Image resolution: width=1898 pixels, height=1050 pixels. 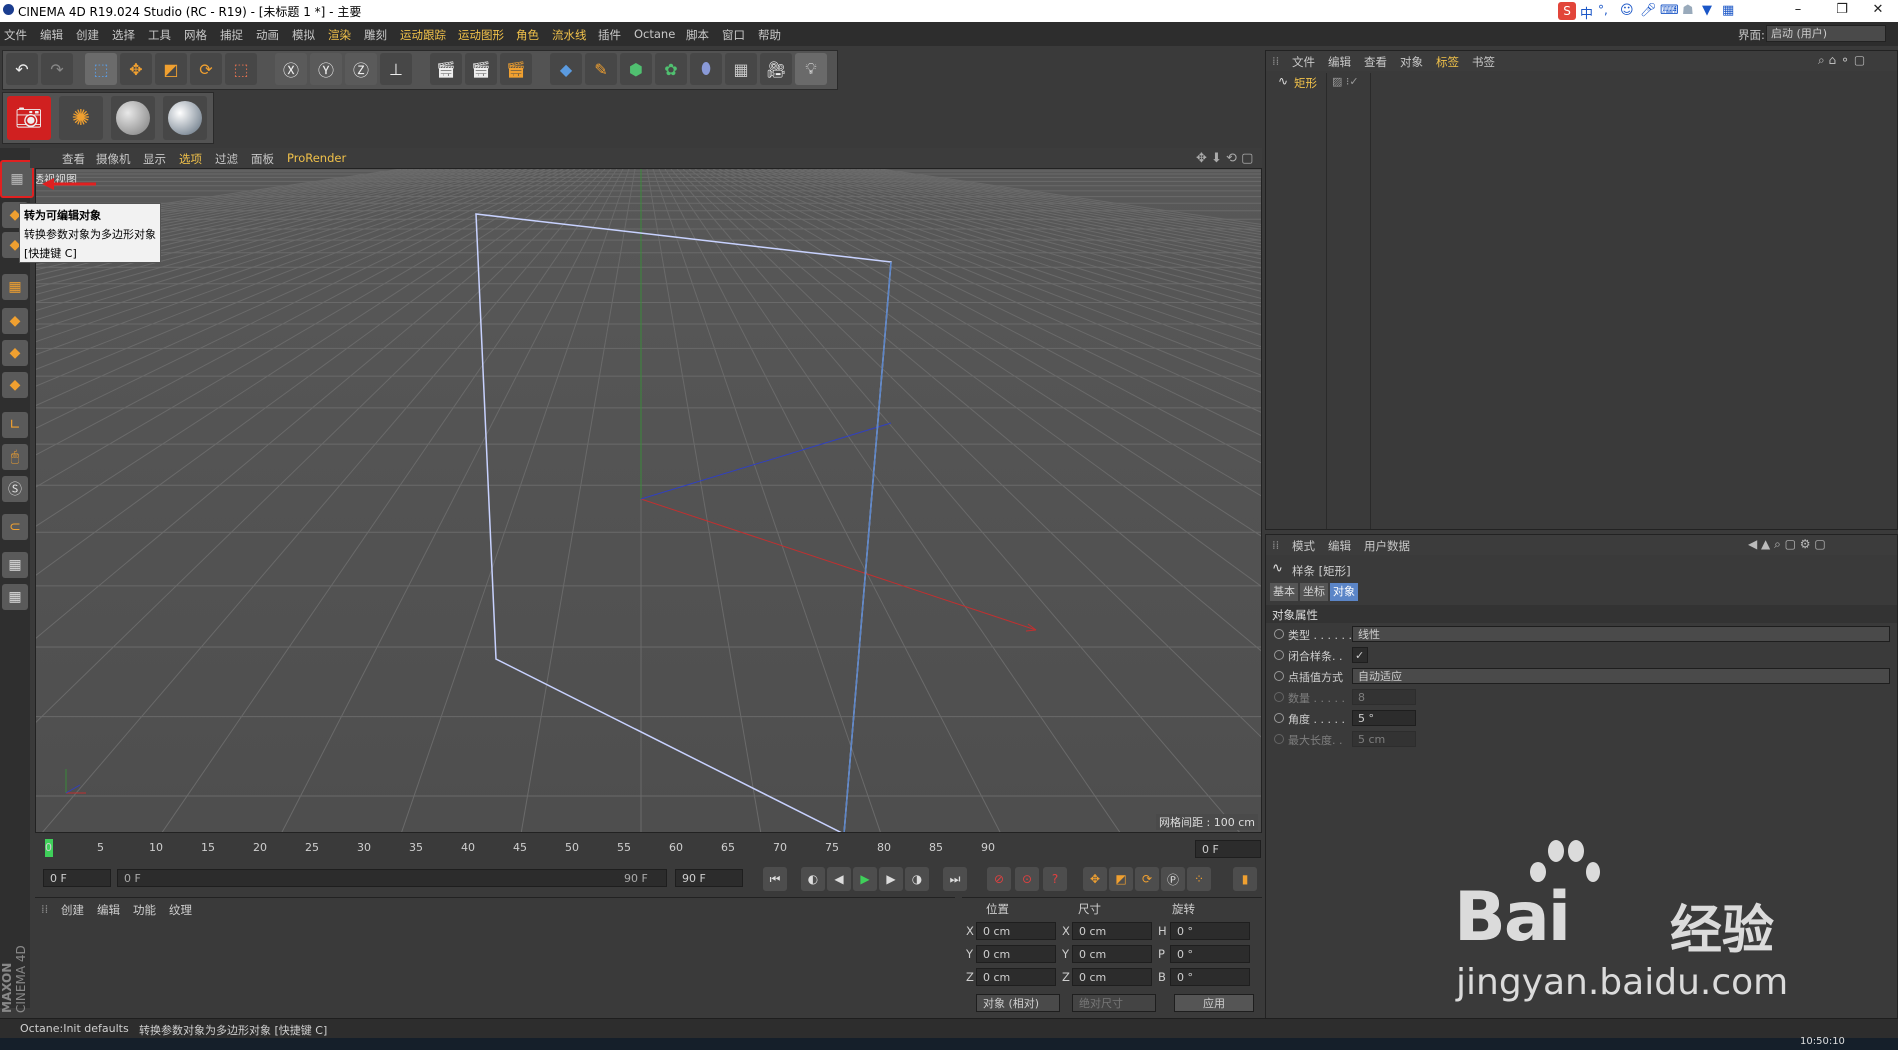 What do you see at coordinates (267, 35) in the screenshot?
I see `menu-animate: 动画` at bounding box center [267, 35].